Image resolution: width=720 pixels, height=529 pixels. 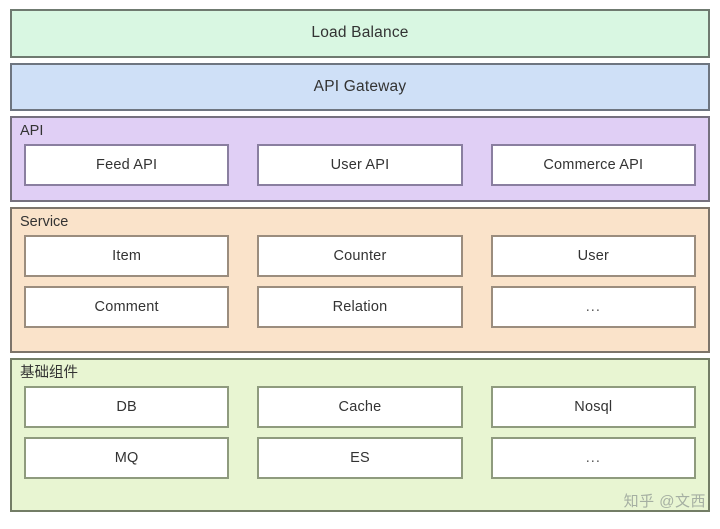 I want to click on node-item-label: Item, so click(x=127, y=255).